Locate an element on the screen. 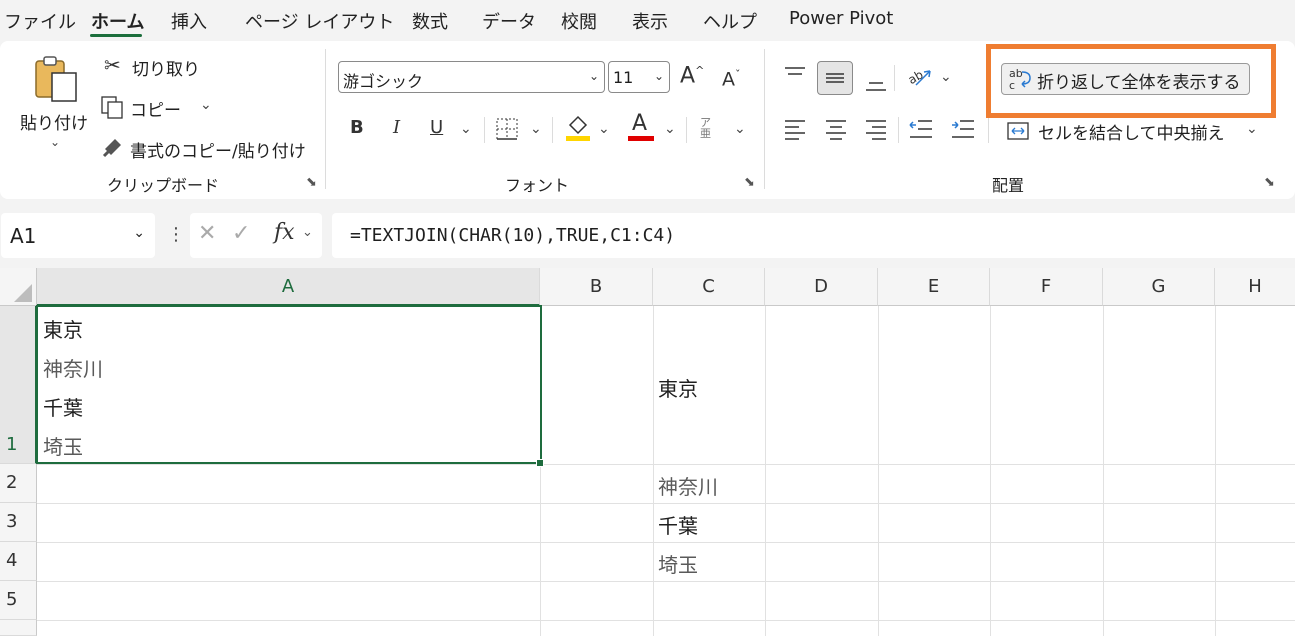 Image resolution: width=1295 pixels, height=636 pixels. font-size-value: 11 is located at coordinates (623, 77).